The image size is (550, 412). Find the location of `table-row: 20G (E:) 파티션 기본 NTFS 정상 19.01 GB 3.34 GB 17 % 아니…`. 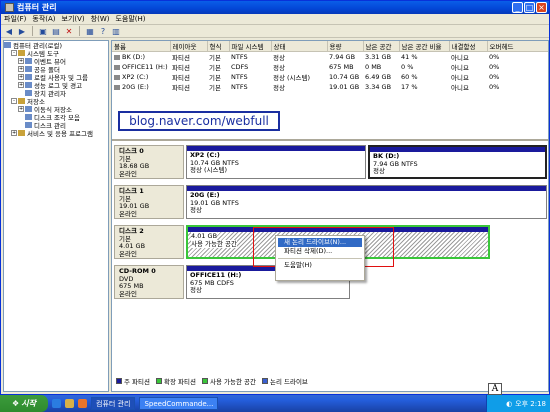

table-row: 20G (E:) 파티션 기본 NTFS 정상 19.01 GB 3.34 GB 17 % 아니… is located at coordinates (330, 87).